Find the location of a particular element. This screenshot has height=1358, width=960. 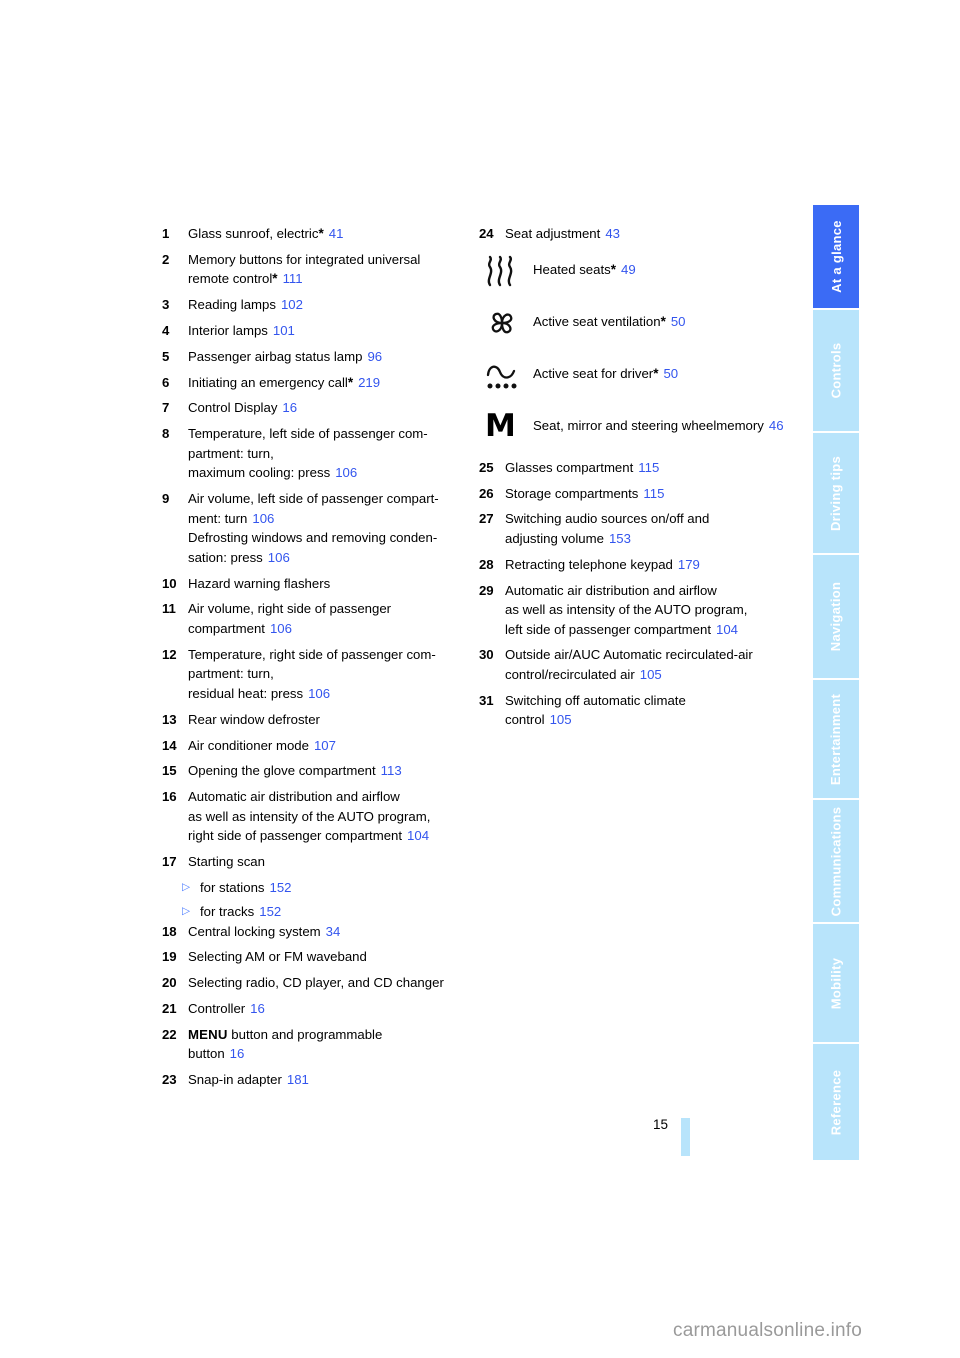

legend-item-number: 18 is located at coordinates (169, 931).